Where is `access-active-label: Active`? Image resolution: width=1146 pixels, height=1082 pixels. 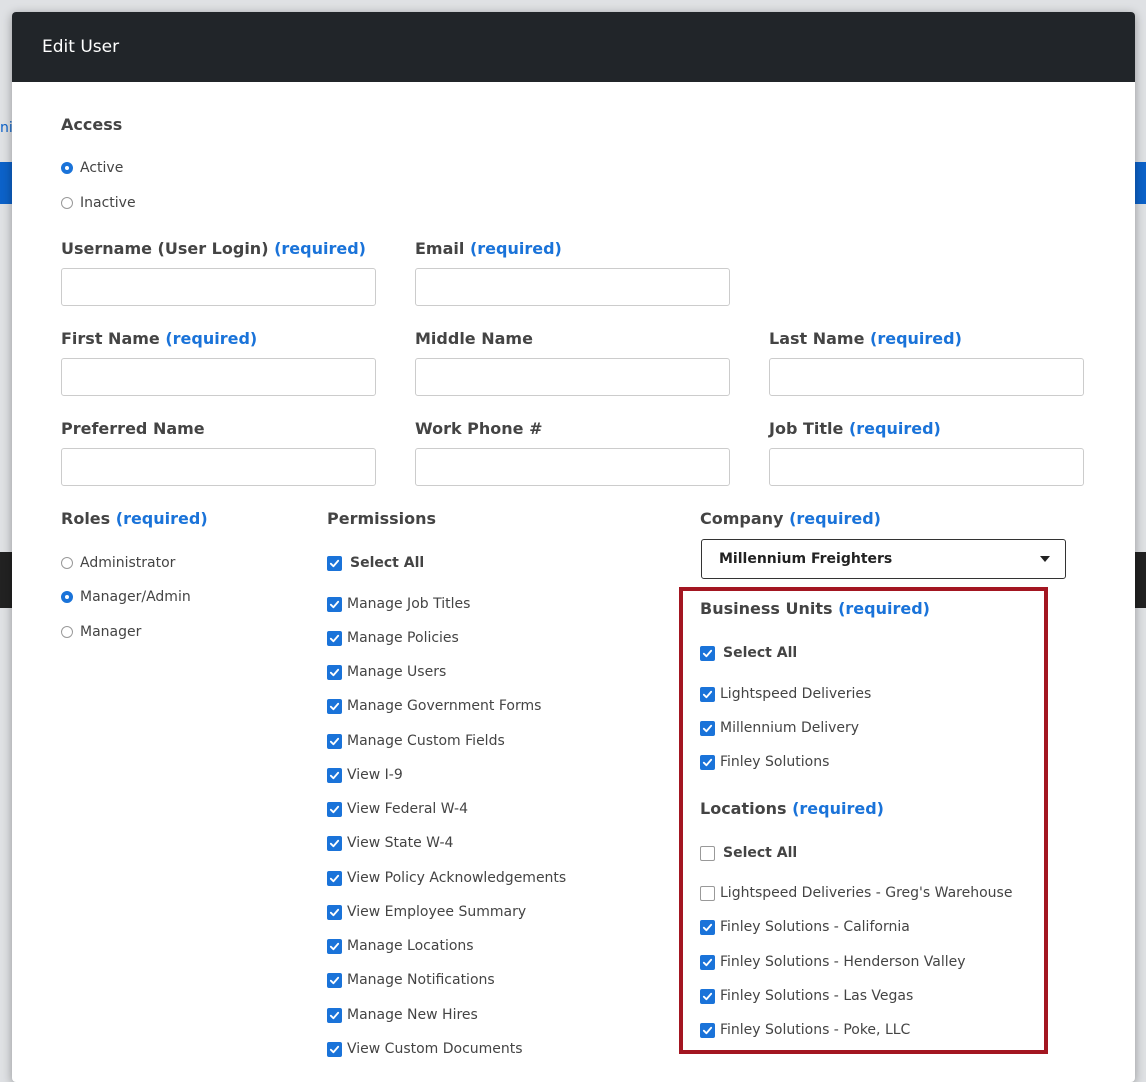
access-active-label: Active is located at coordinates (102, 168).